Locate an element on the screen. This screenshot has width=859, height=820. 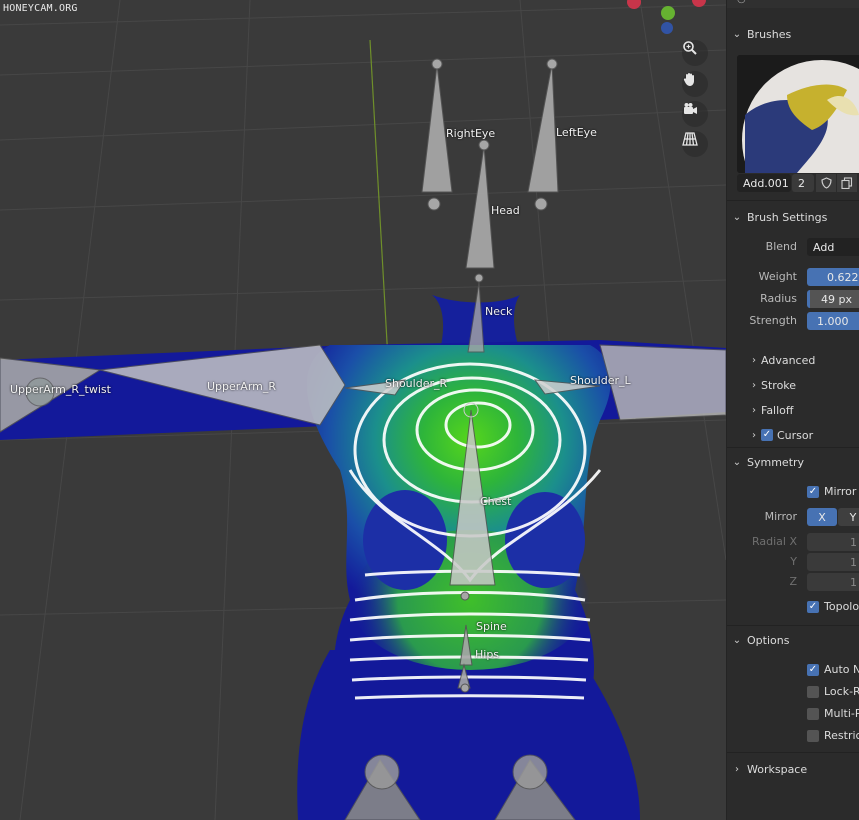
zoom-icon is located at coordinates (695, 53).